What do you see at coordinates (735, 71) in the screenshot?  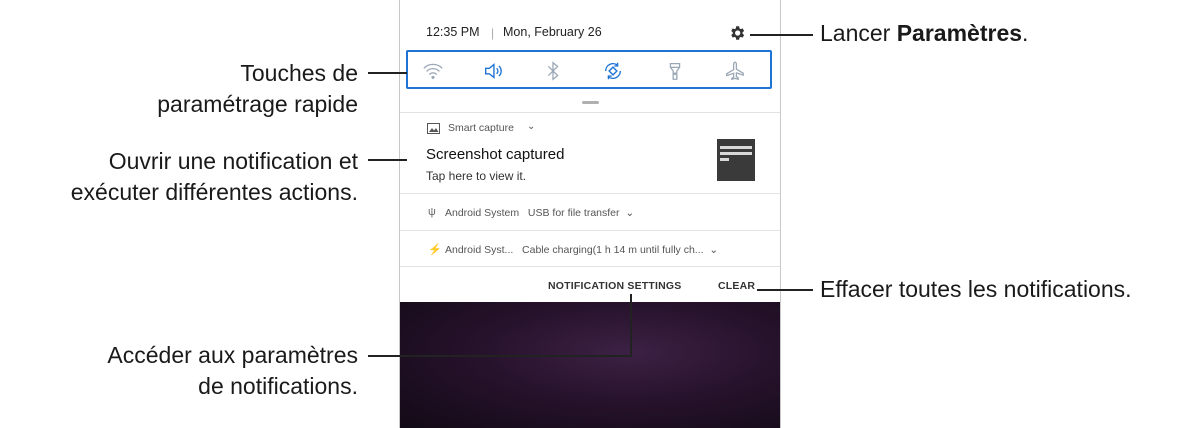 I see `airplane-mode-icon` at bounding box center [735, 71].